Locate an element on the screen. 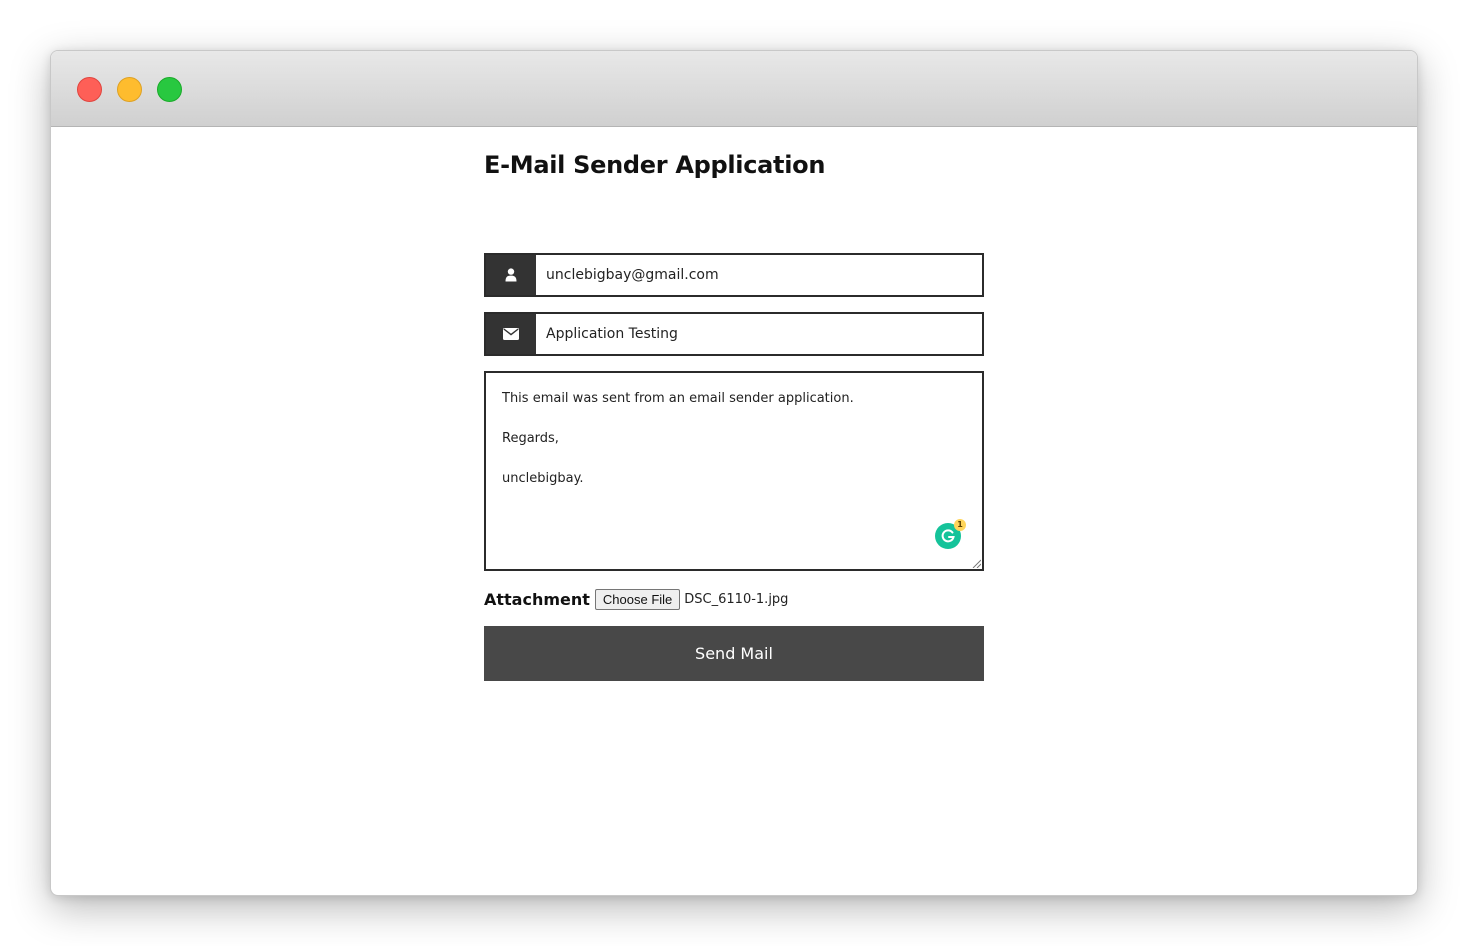 This screenshot has width=1468, height=946. recipient-email-input is located at coordinates (759, 275).